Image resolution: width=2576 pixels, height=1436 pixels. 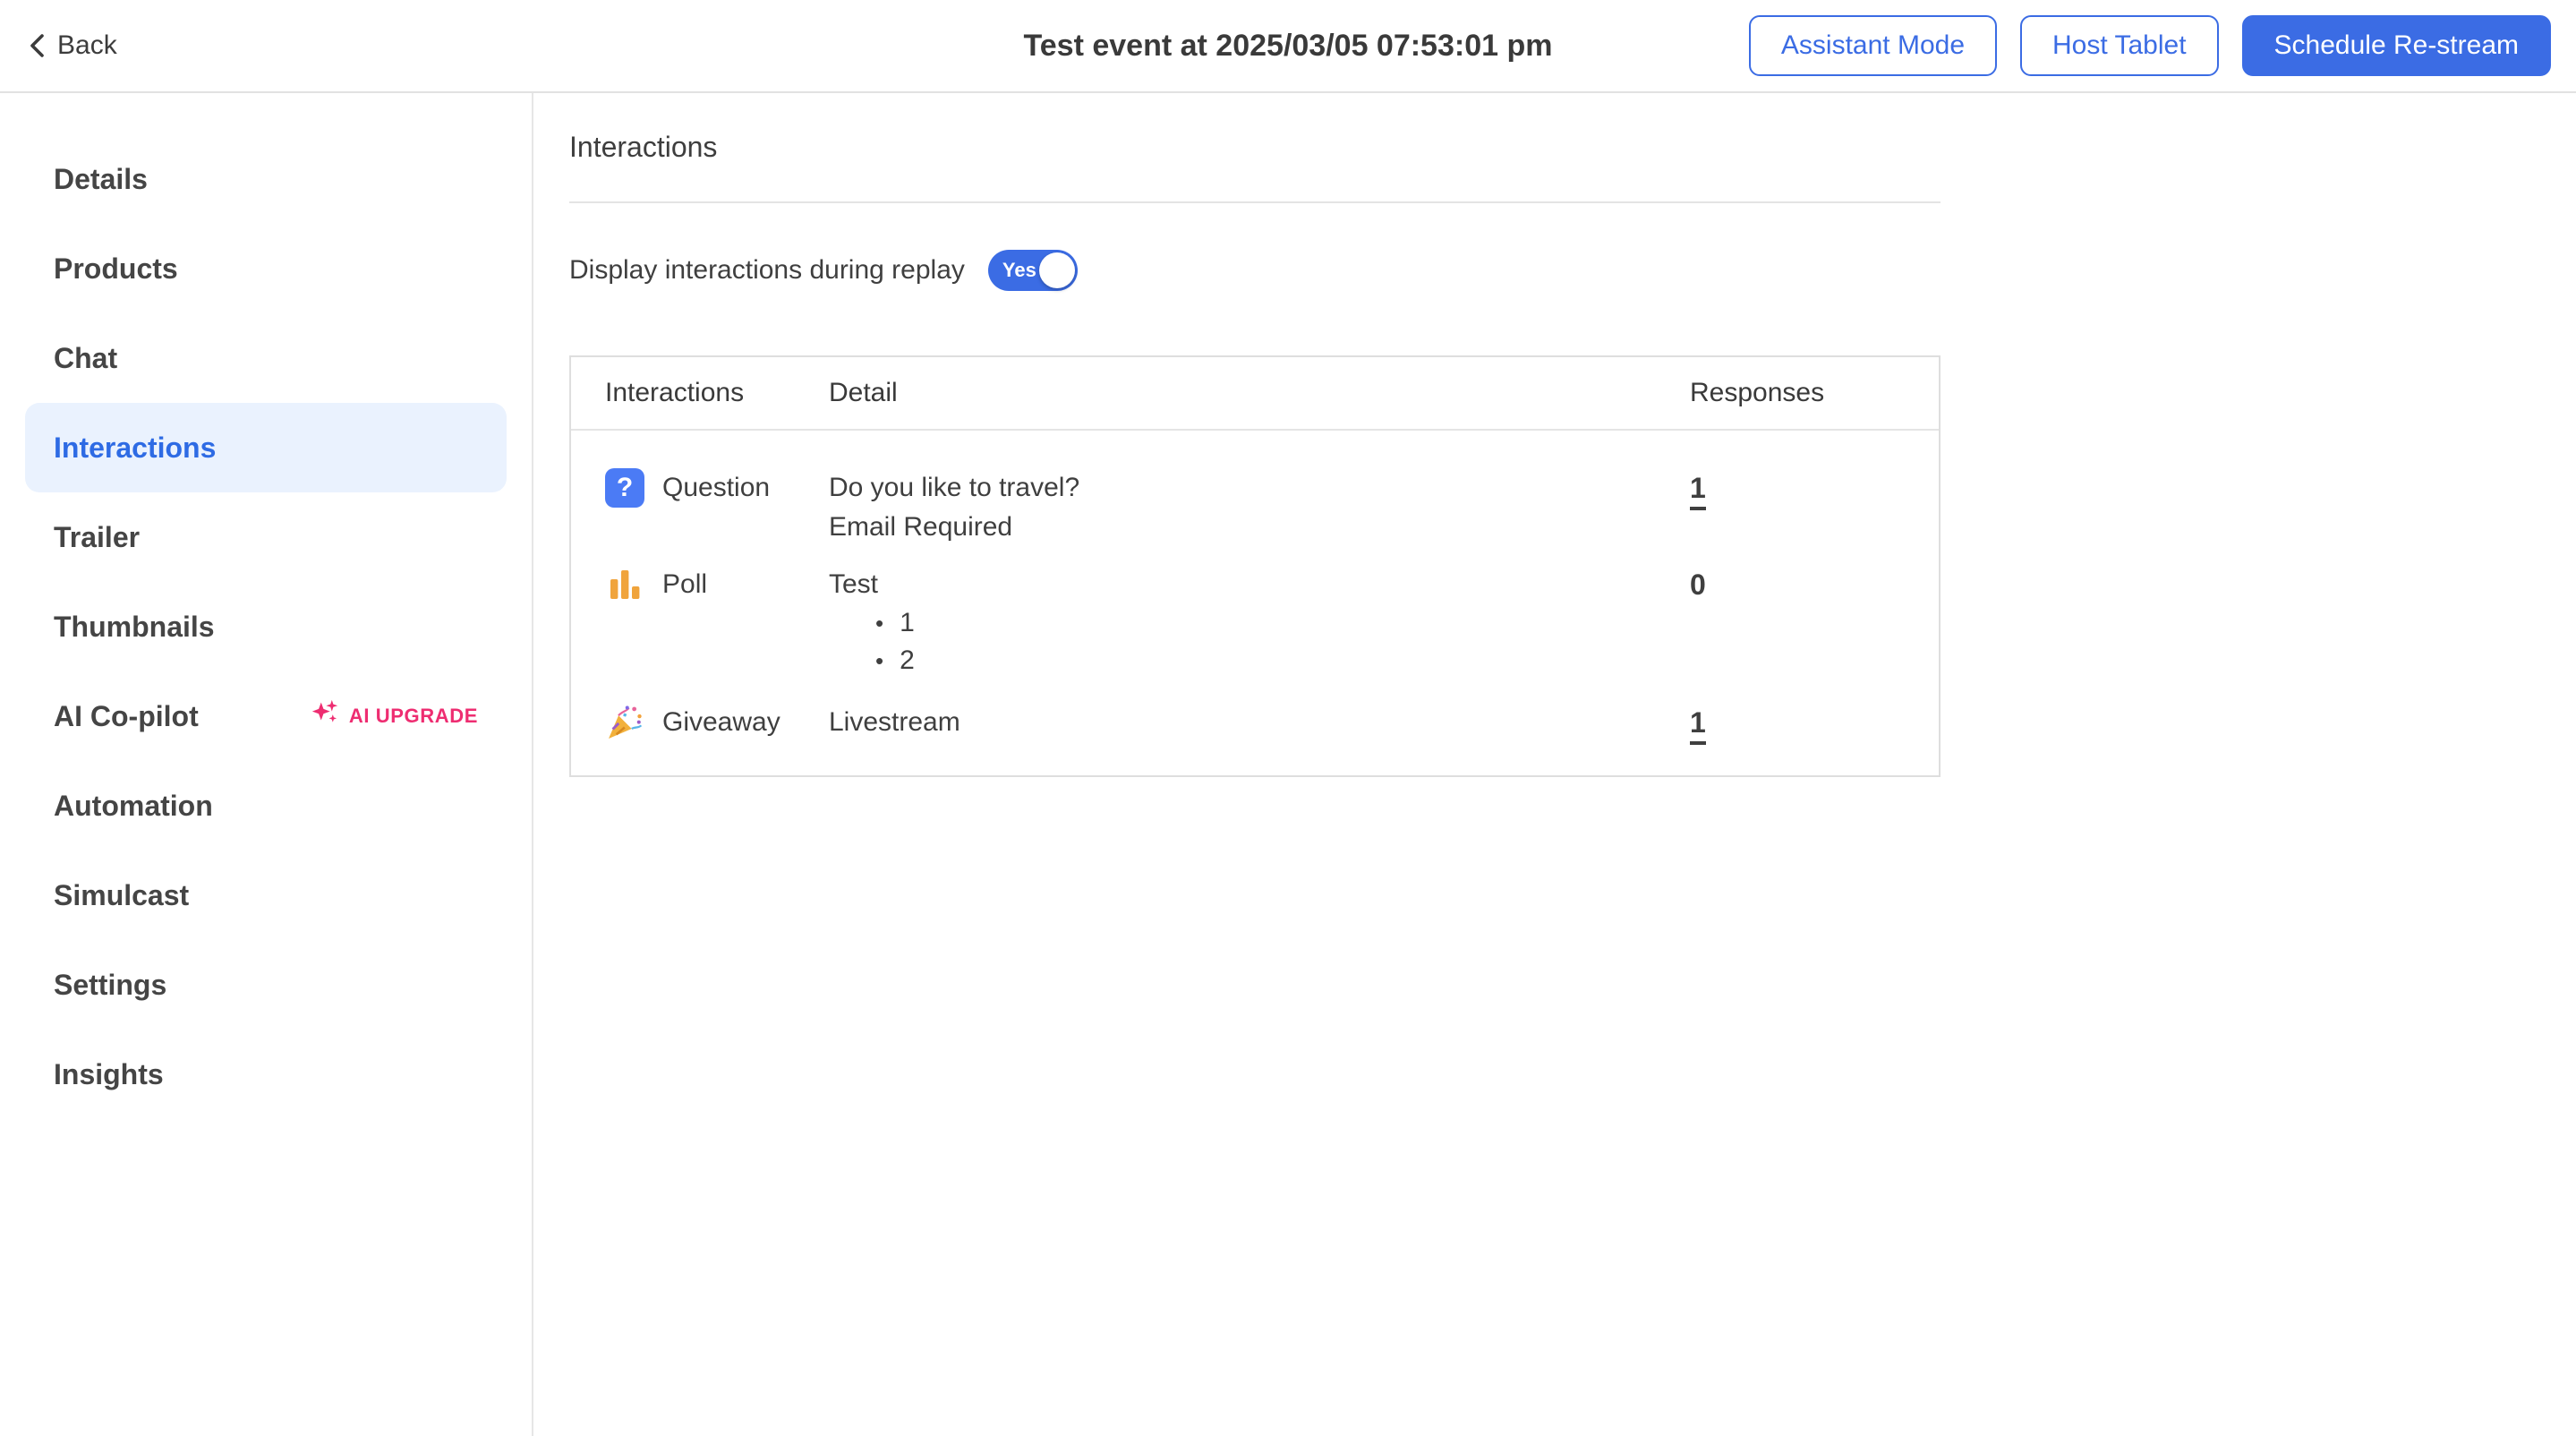 I want to click on type-cell: ? Question, so click(x=717, y=507).